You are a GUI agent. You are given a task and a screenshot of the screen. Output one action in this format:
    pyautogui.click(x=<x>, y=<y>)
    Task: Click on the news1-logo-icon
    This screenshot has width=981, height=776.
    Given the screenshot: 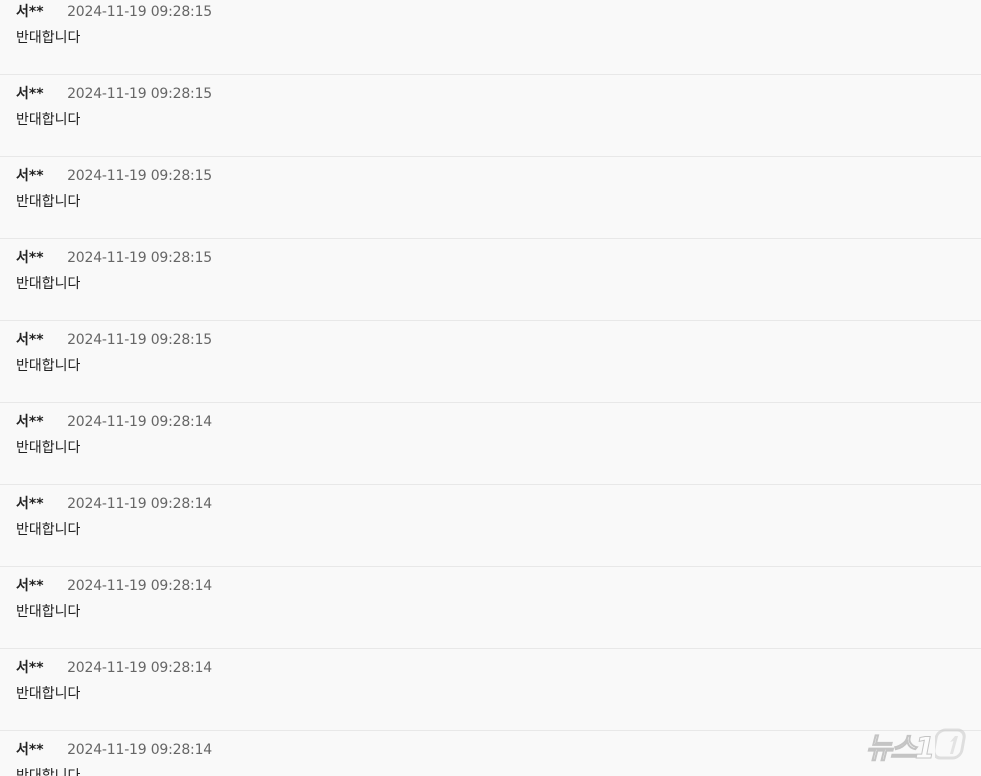 What is the action you would take?
    pyautogui.click(x=951, y=746)
    